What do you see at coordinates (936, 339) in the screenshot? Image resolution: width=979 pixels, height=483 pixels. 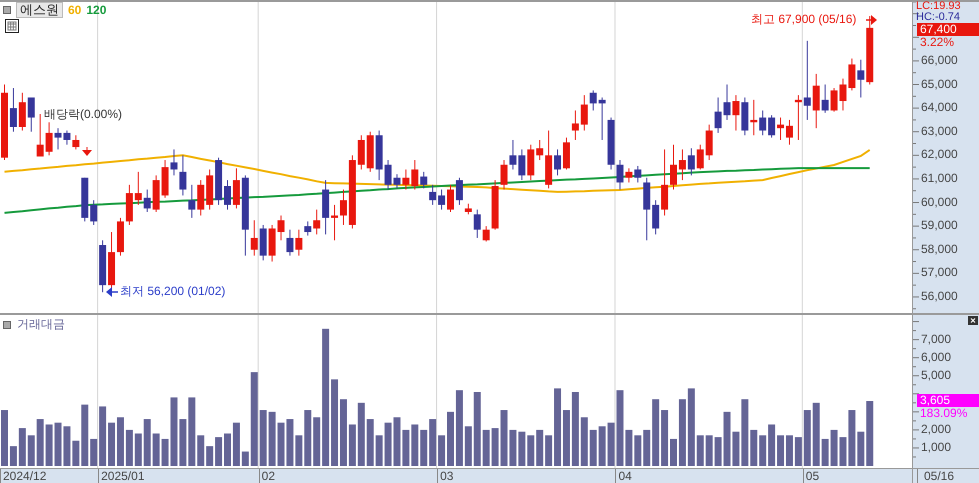 I see `axis-label: 7,000` at bounding box center [936, 339].